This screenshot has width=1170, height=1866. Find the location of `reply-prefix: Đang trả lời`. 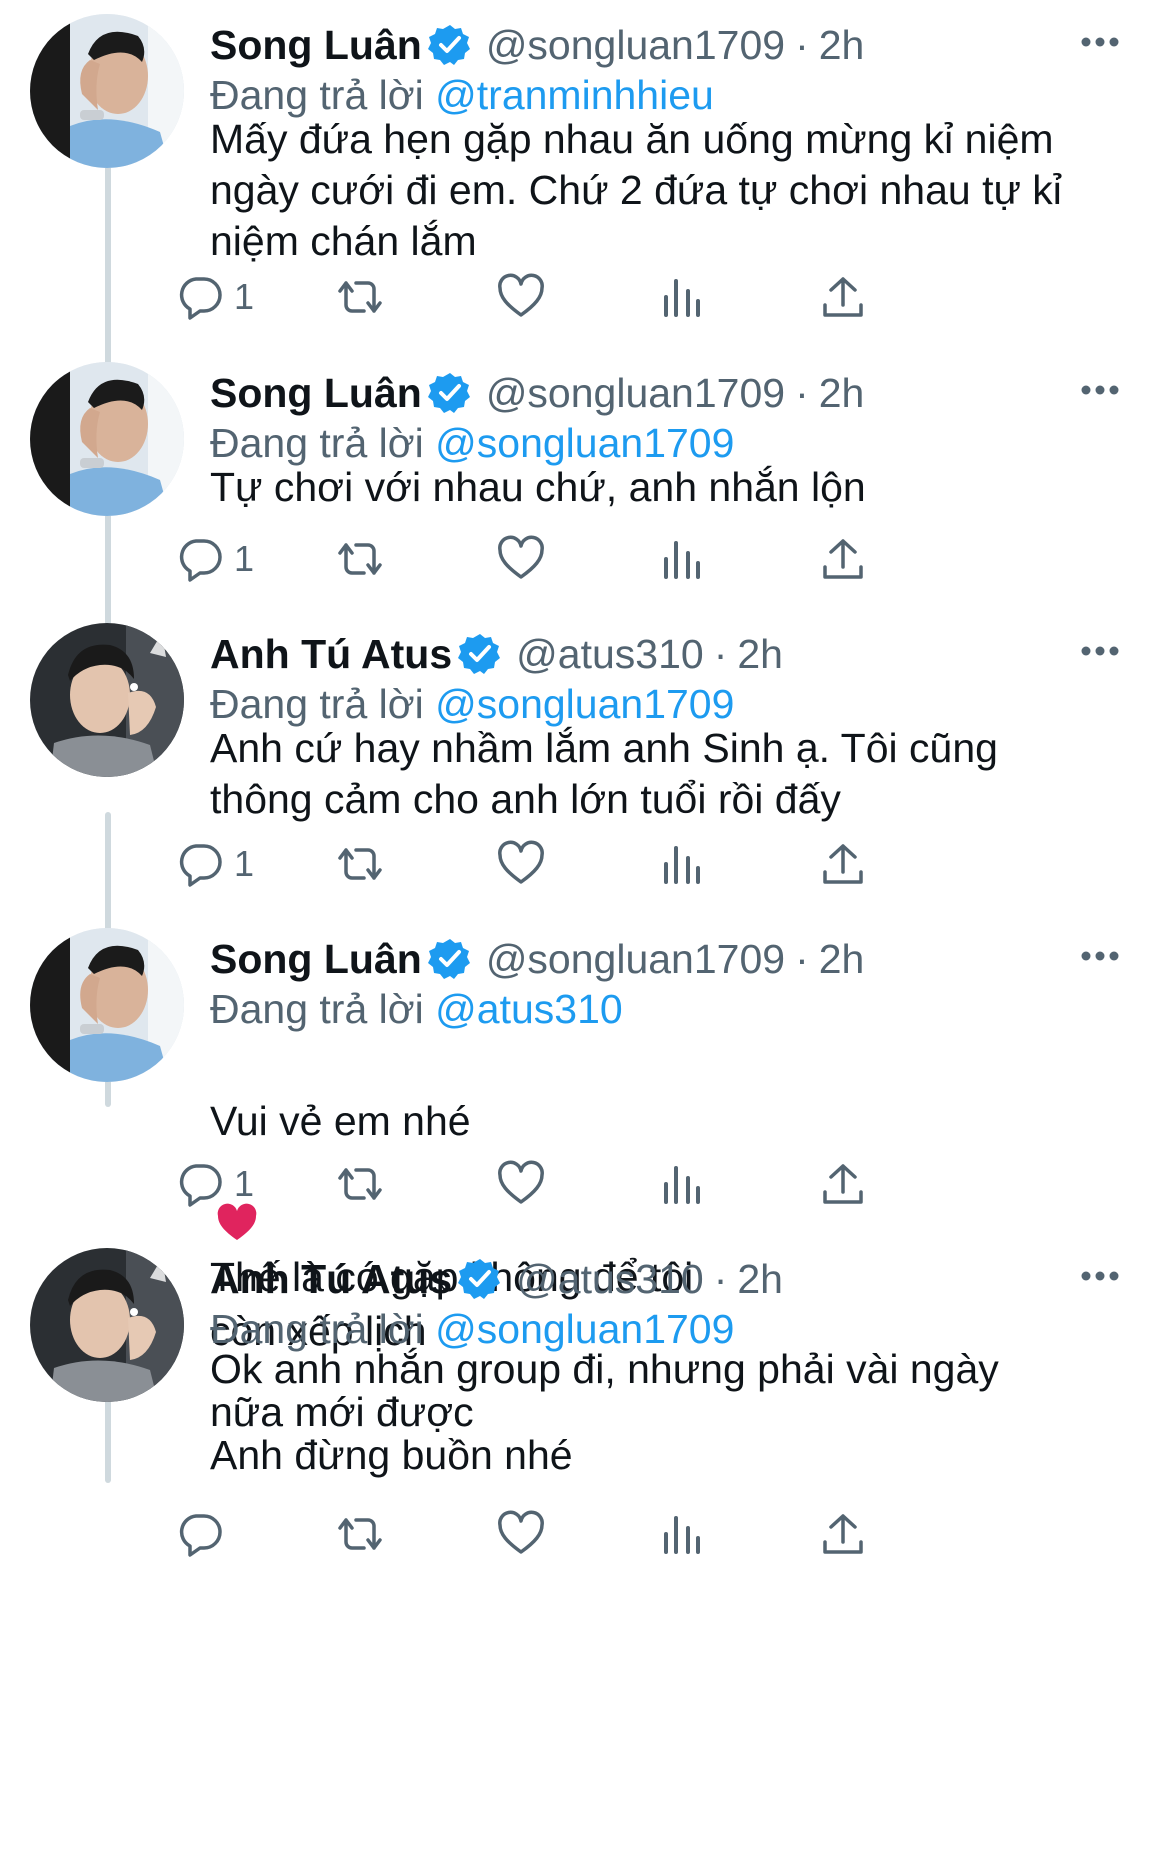

reply-prefix: Đang trả lời is located at coordinates (317, 1009).